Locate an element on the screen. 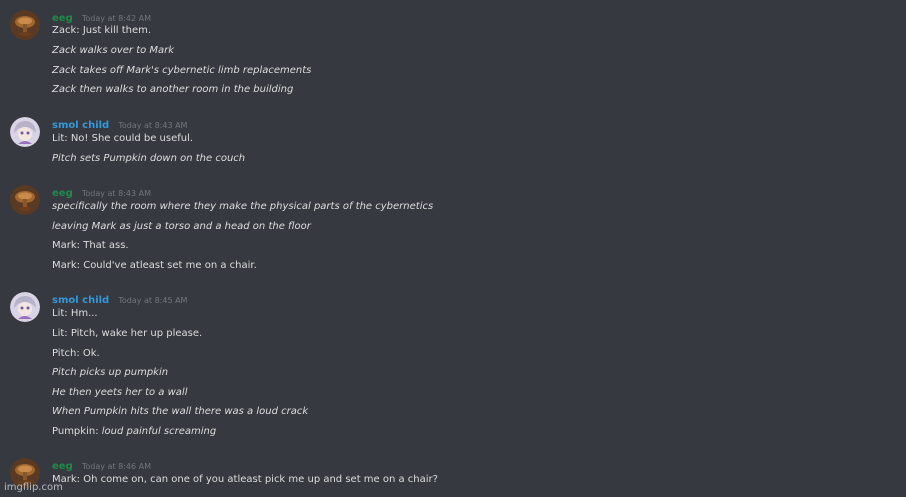  timestamp: Today at 8:46 AM is located at coordinates (116, 466).